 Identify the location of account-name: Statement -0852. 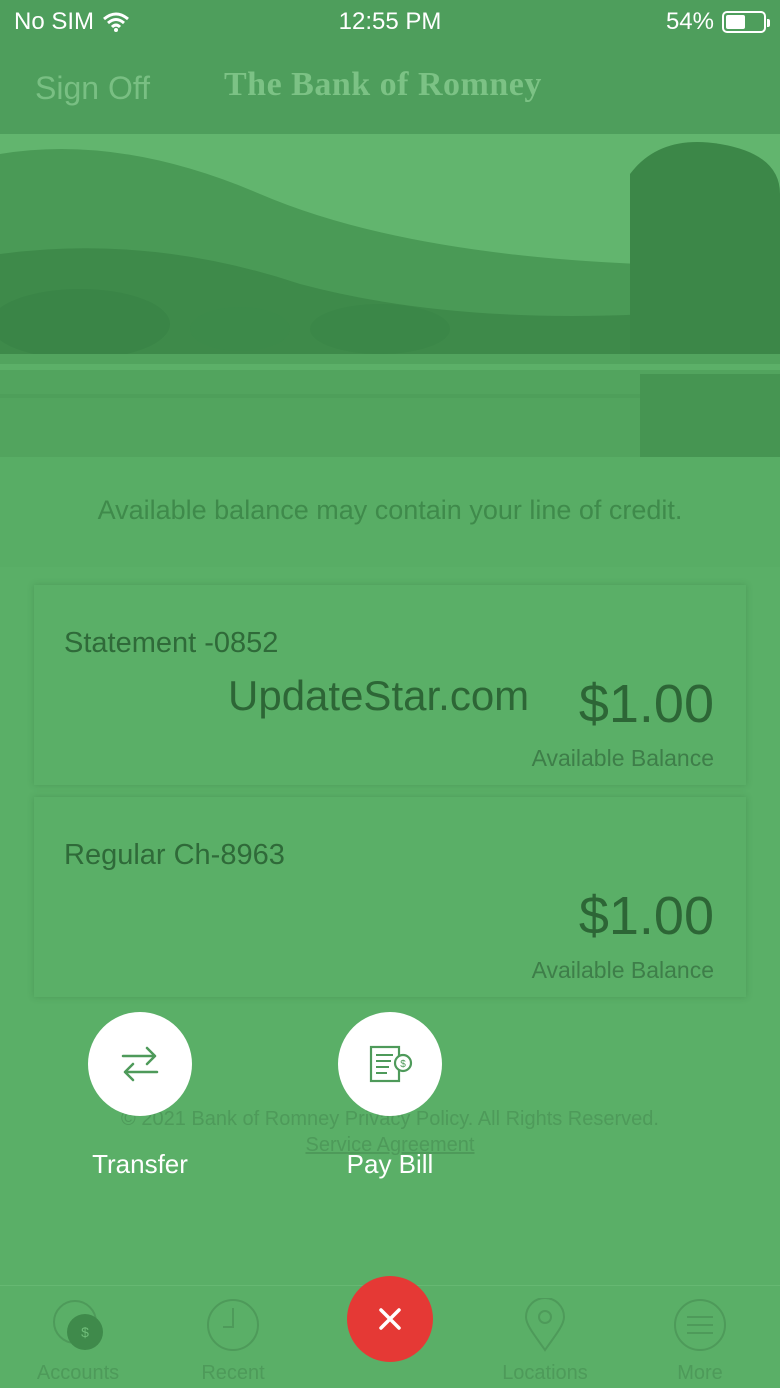
(171, 643).